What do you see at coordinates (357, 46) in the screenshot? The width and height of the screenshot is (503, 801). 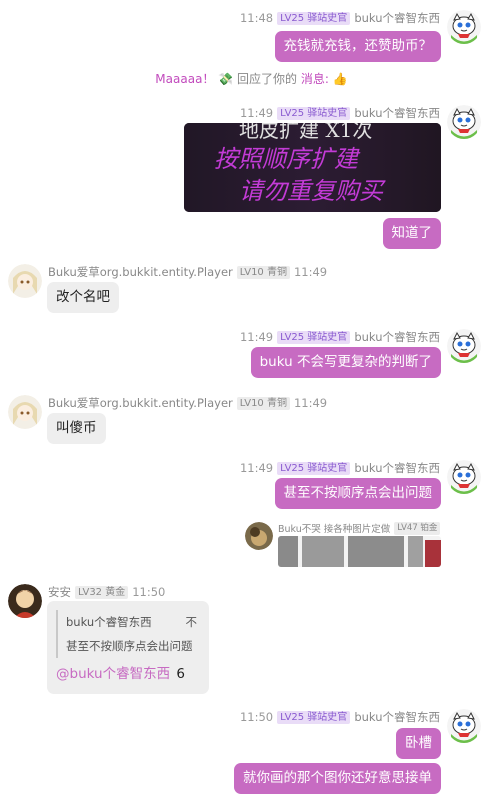 I see `message-bubble: 充钱就充钱，还赞助币？` at bounding box center [357, 46].